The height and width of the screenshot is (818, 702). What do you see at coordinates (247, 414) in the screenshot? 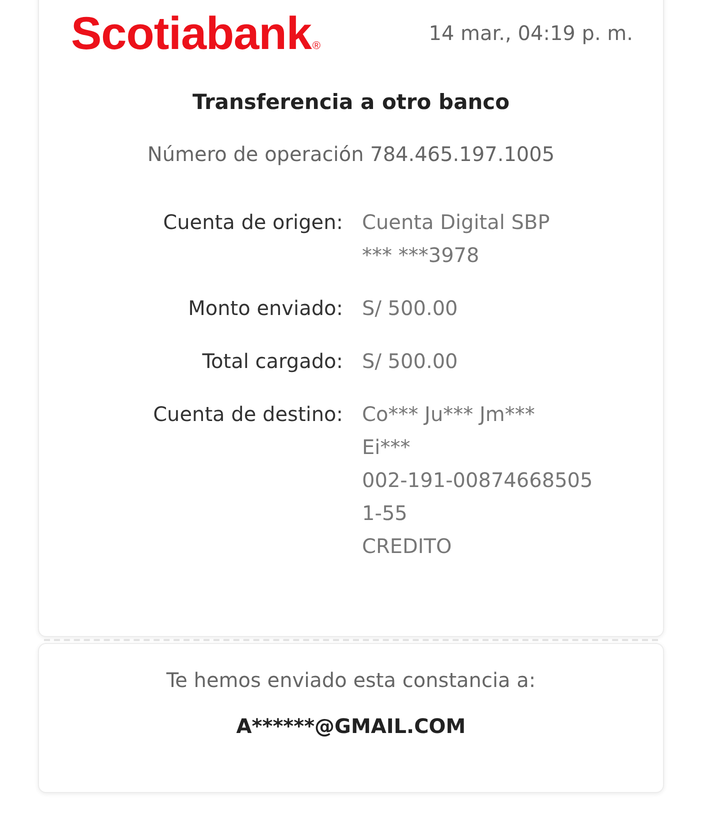
I see `detail-label: Cuenta de destino:` at bounding box center [247, 414].